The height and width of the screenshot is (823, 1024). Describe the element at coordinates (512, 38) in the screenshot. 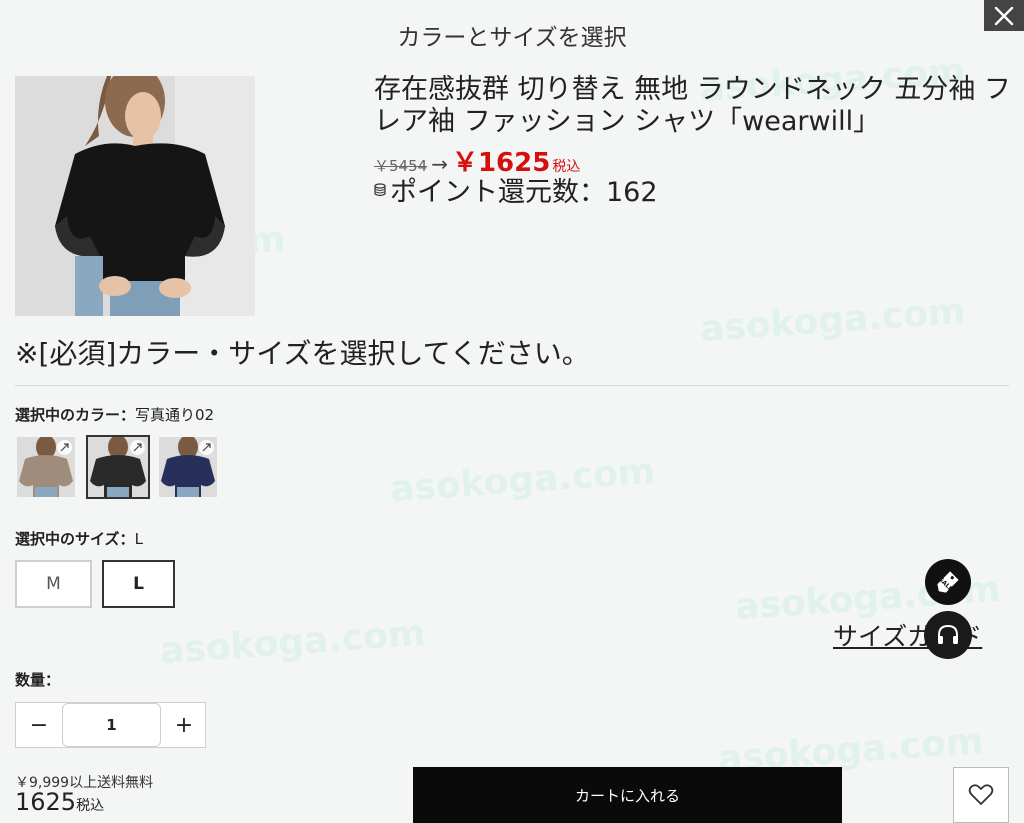

I see `sheet-title: カラーとサイズを選択` at that location.